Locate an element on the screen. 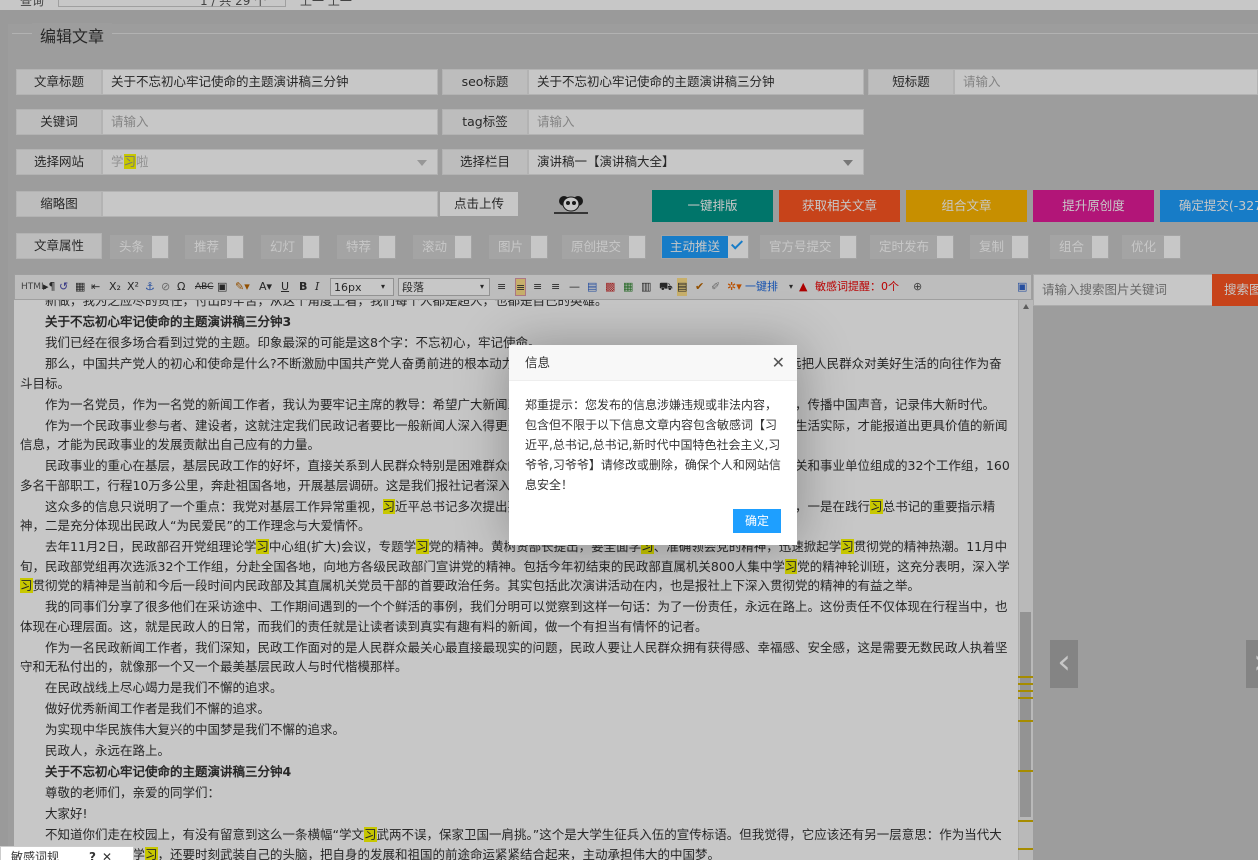 This screenshot has height=860, width=1258. help-icon: ? is located at coordinates (92, 855).